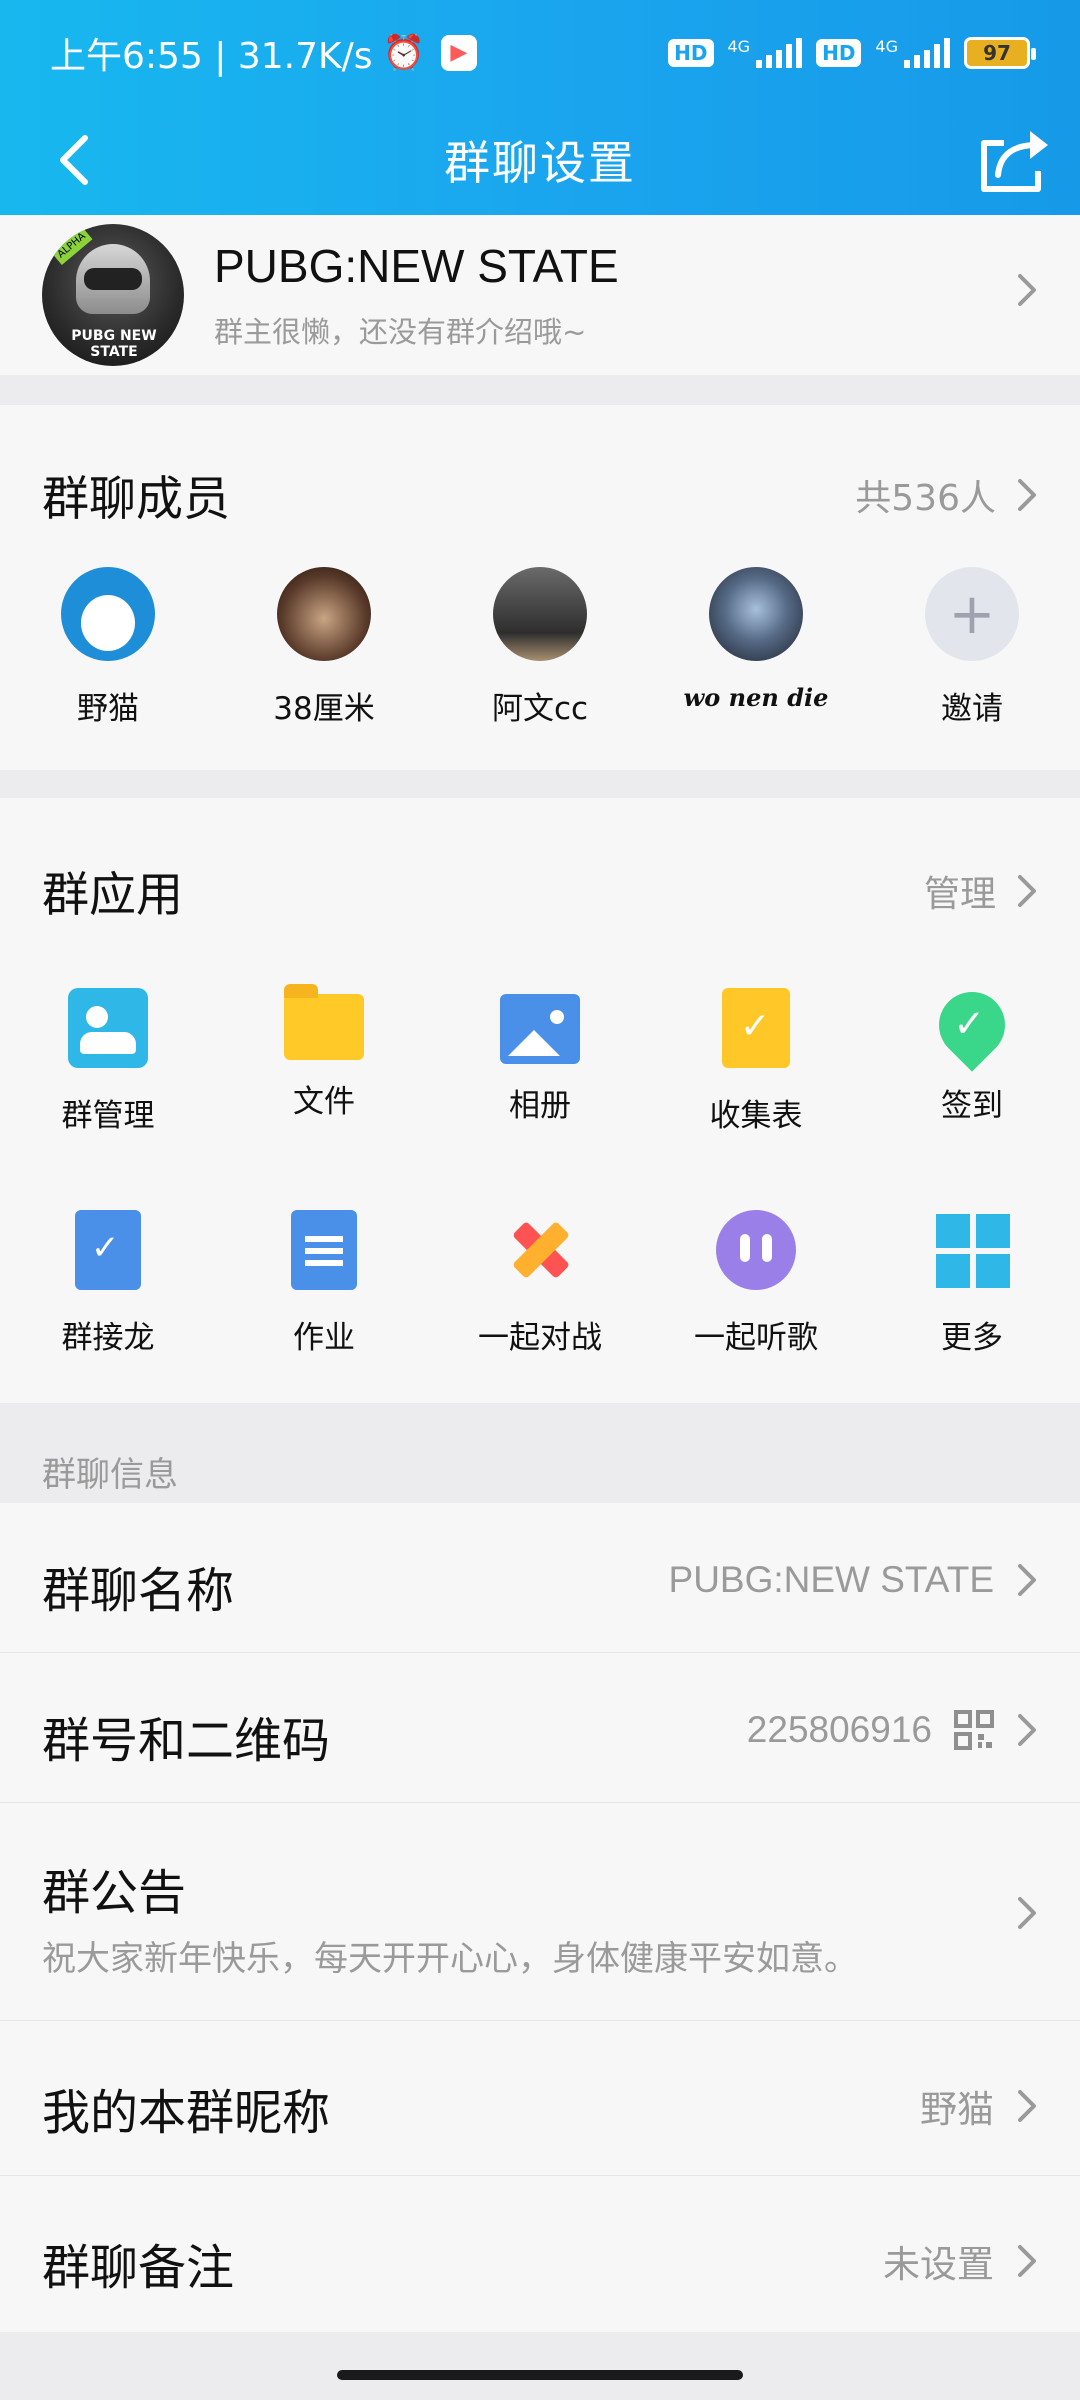 The image size is (1080, 2400). Describe the element at coordinates (324, 1102) in the screenshot. I see `app-label: 文件` at that location.